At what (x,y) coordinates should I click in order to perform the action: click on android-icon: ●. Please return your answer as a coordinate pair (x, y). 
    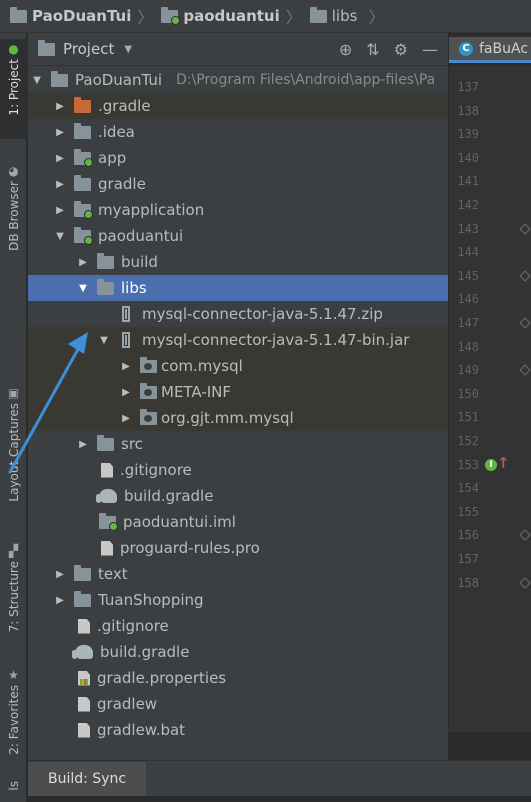
    Looking at the image, I should click on (13, 49).